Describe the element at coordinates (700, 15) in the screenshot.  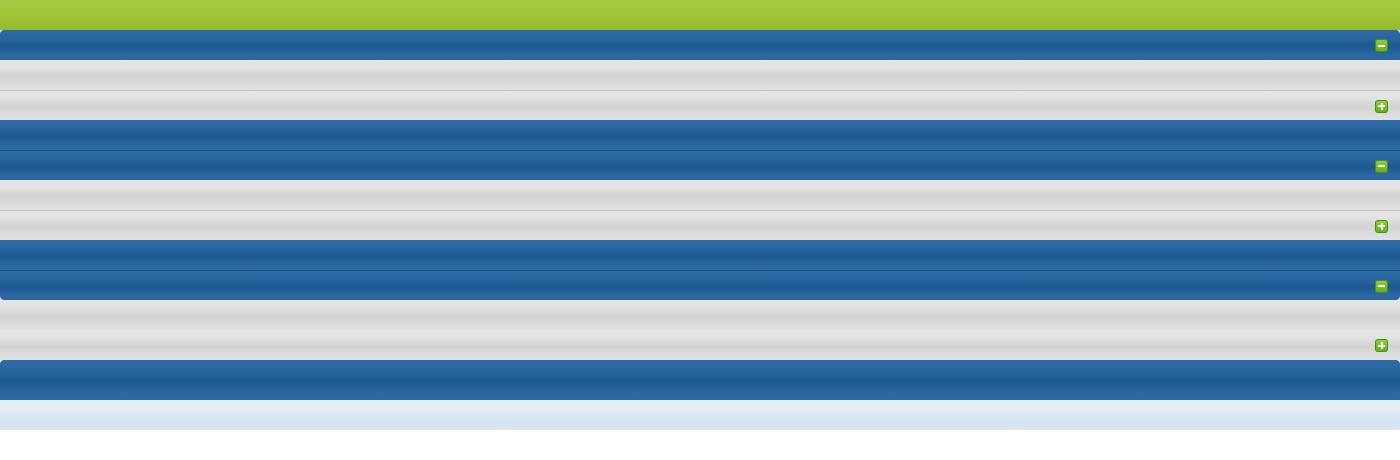
I see `top-bar` at that location.